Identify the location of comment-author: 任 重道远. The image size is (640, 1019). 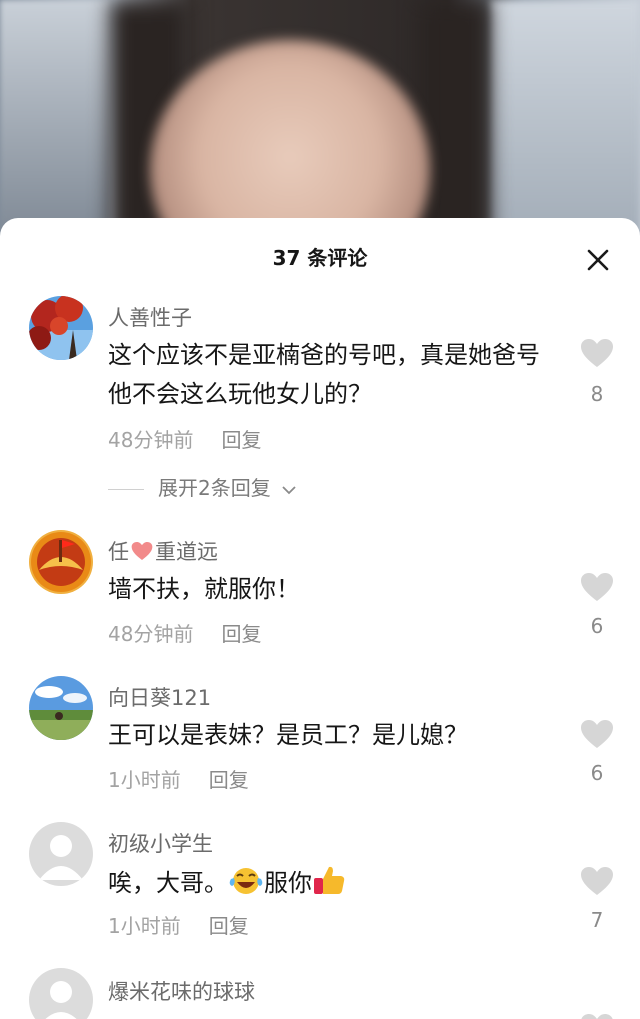
(163, 551).